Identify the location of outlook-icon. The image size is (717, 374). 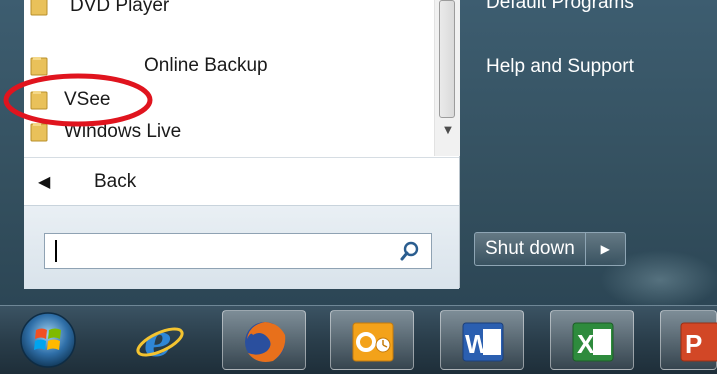
(373, 342).